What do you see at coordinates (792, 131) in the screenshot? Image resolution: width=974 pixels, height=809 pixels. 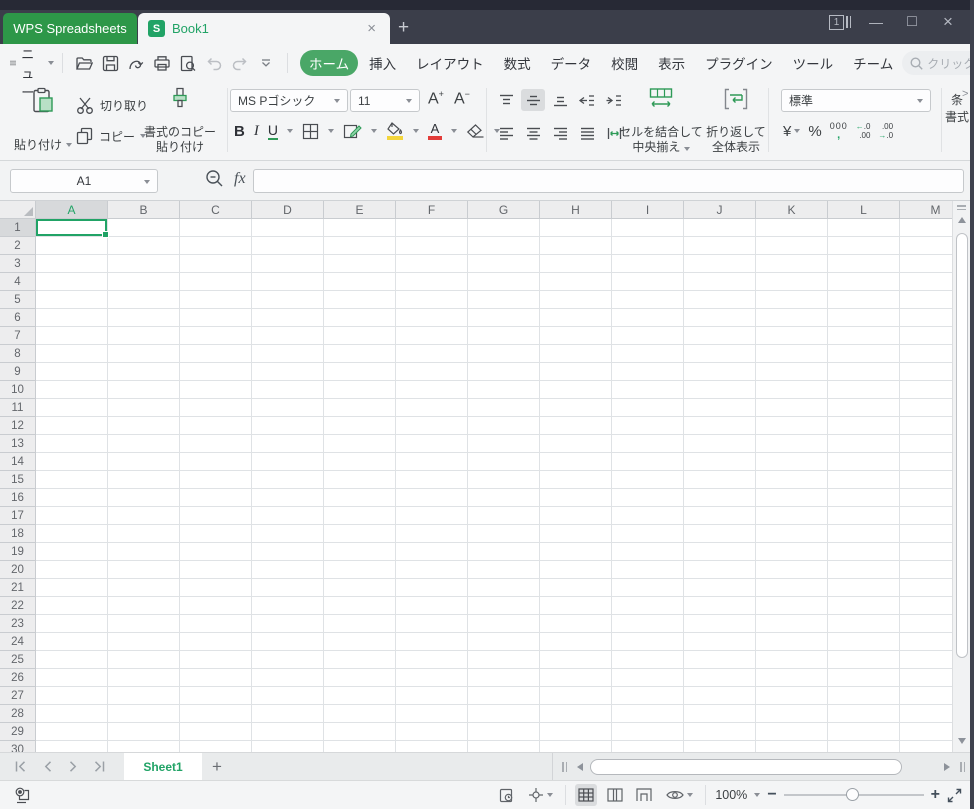 I see `currency-format-button: ¥` at bounding box center [792, 131].